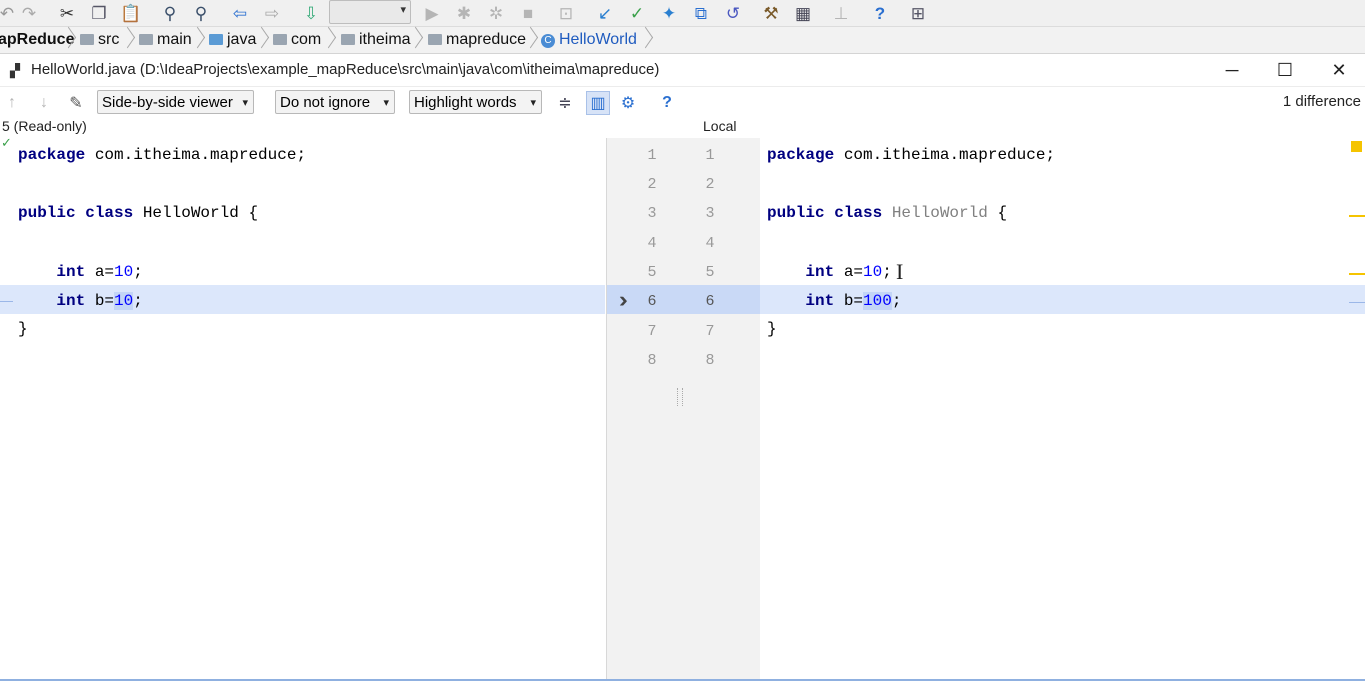  Describe the element at coordinates (165, 40) in the screenshot. I see `breadcrumb-main: main` at that location.